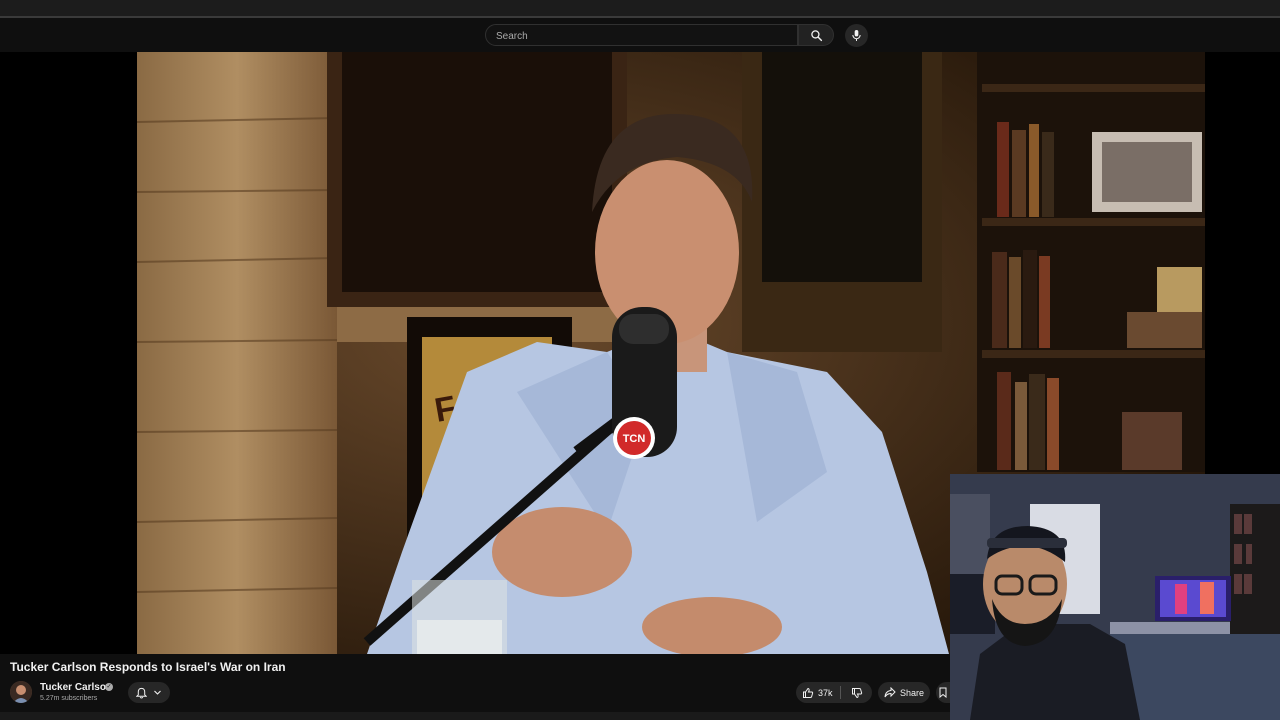 The image size is (1280, 720). I want to click on channel-name: Tucker Carlson, so click(76, 687).